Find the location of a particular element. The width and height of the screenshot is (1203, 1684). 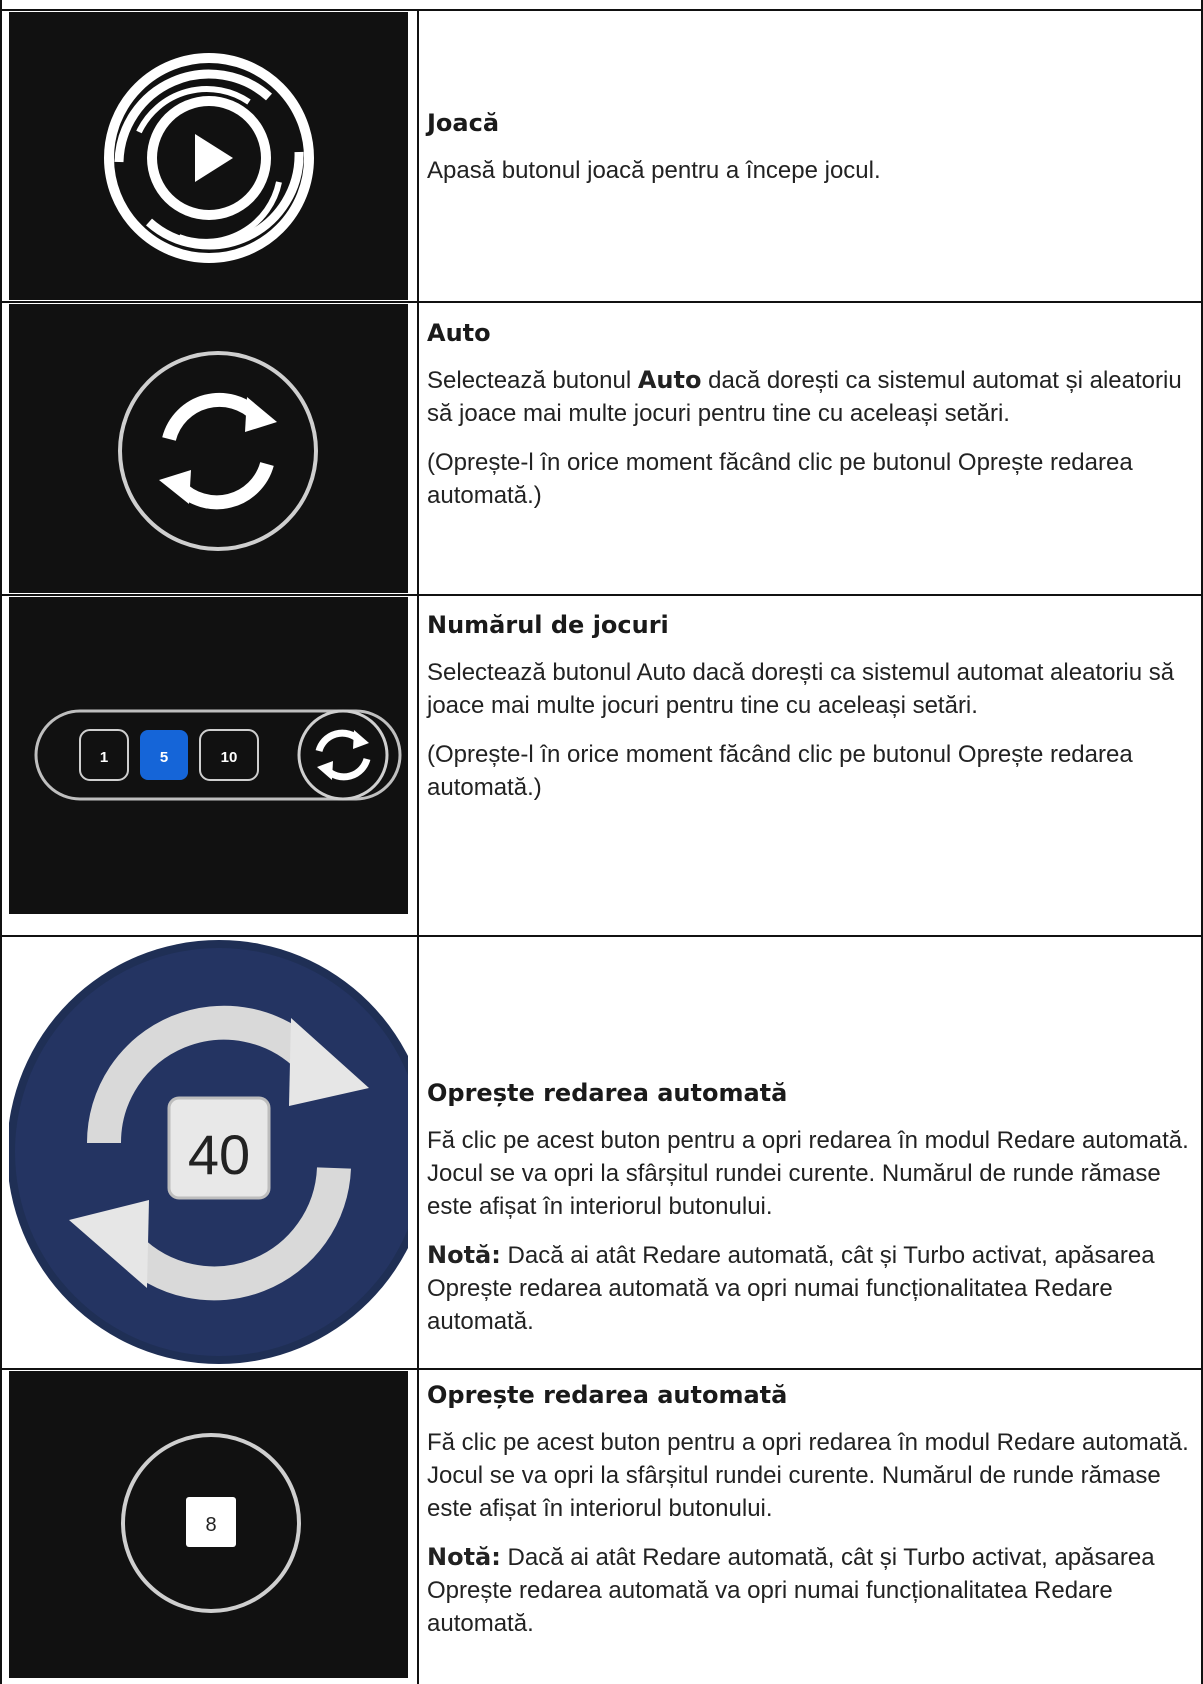

play-button-image is located at coordinates (208, 156).